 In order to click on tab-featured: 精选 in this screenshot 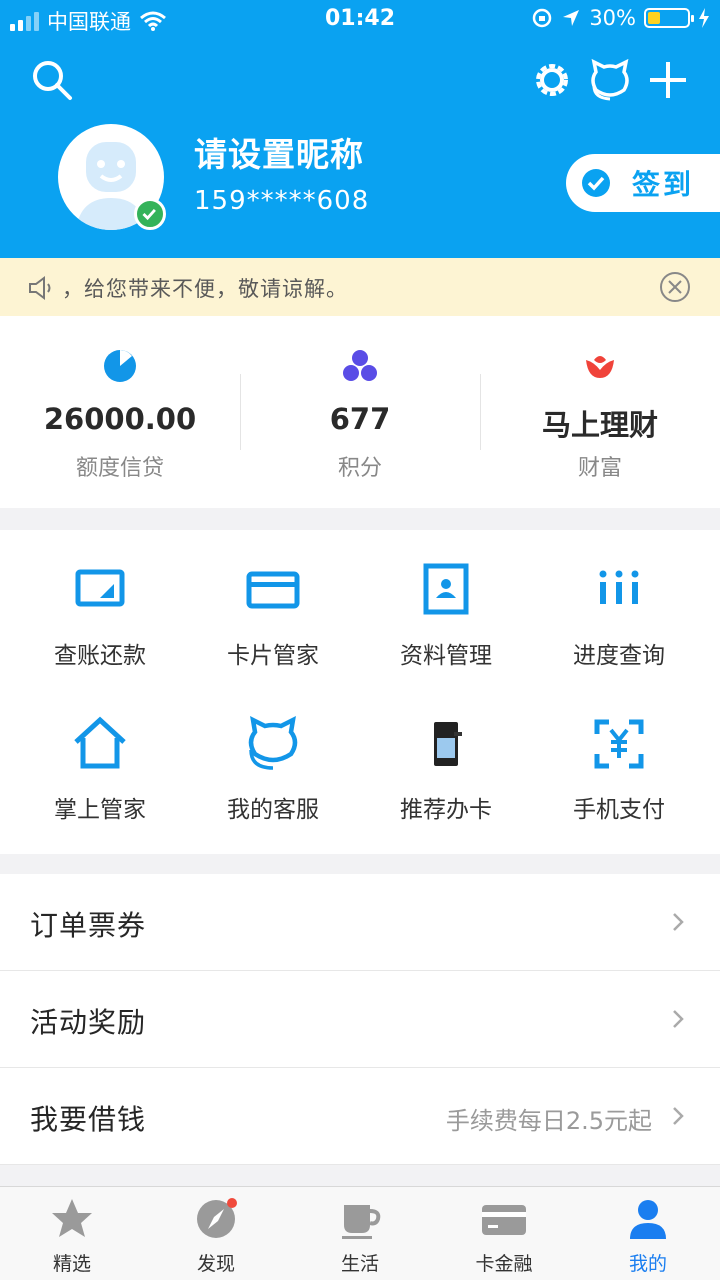, I will do `click(72, 1233)`.